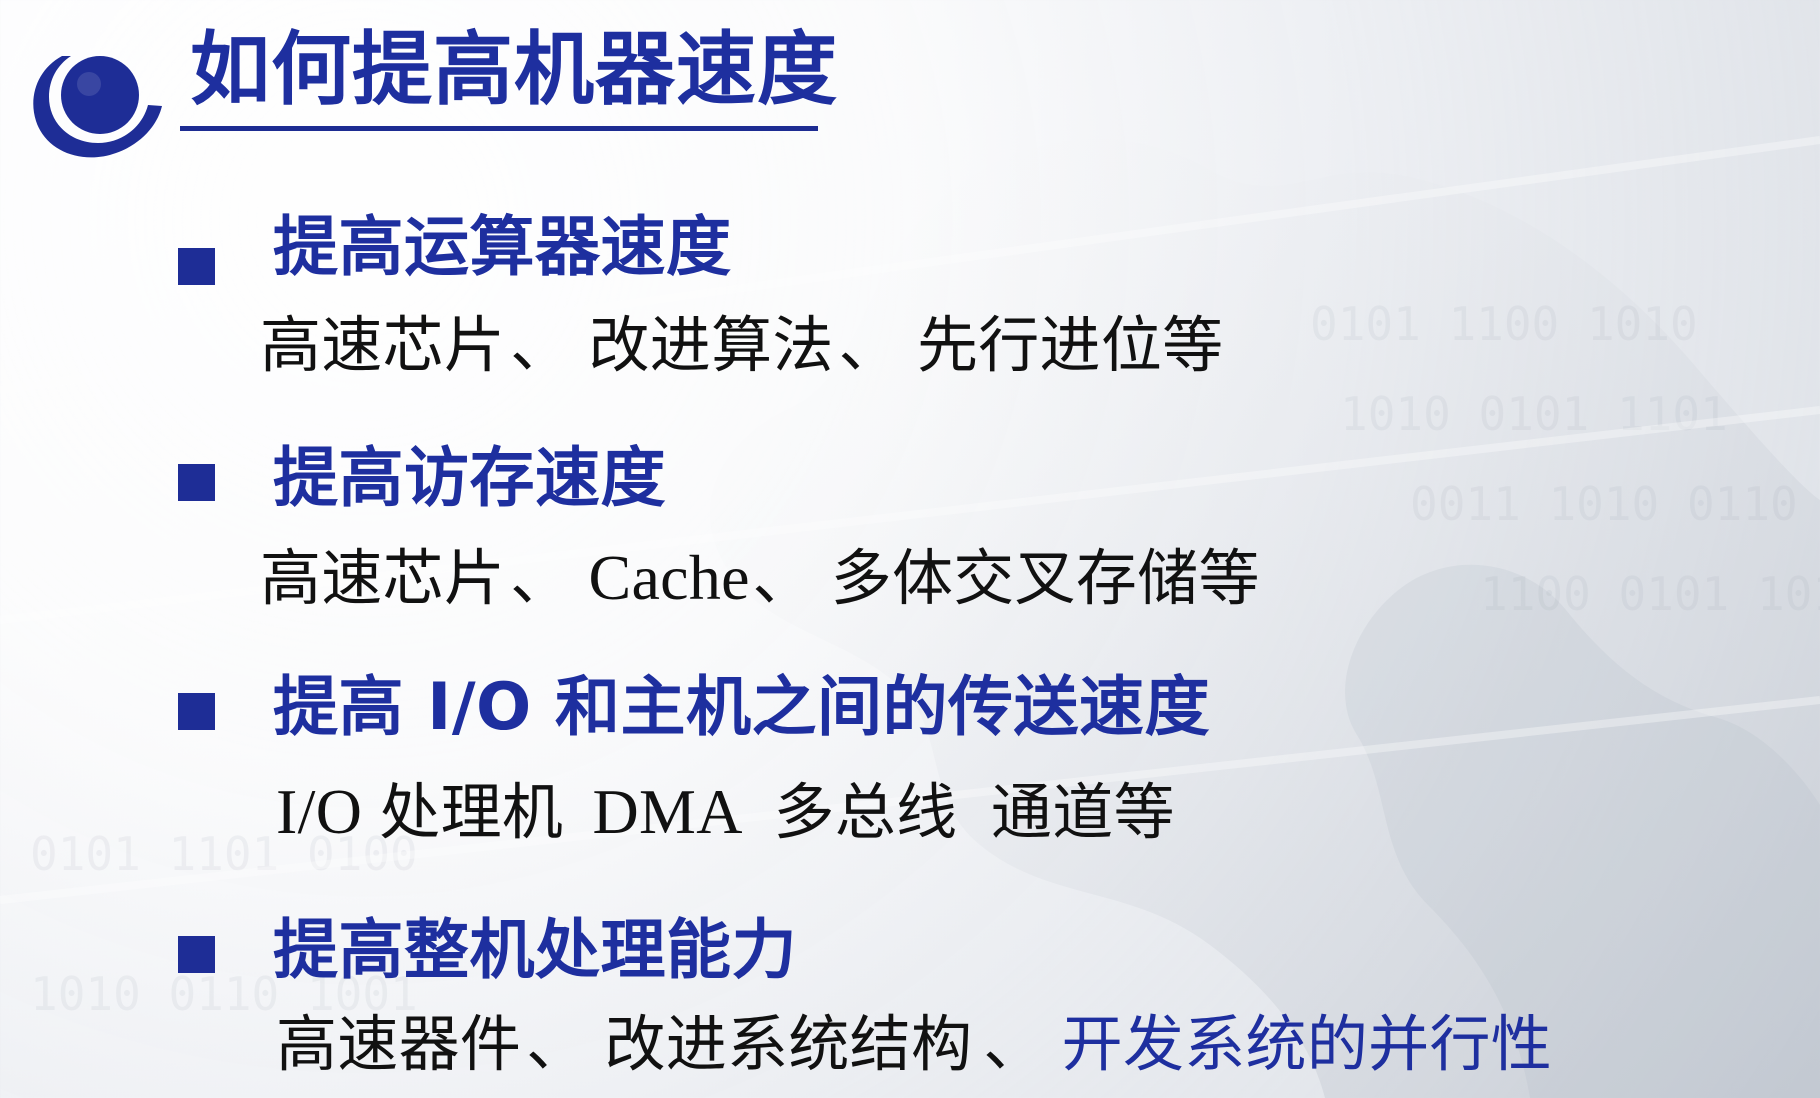  I want to click on item-detail: 高速芯片、 Cache、 多体交叉存储等, so click(760, 578).